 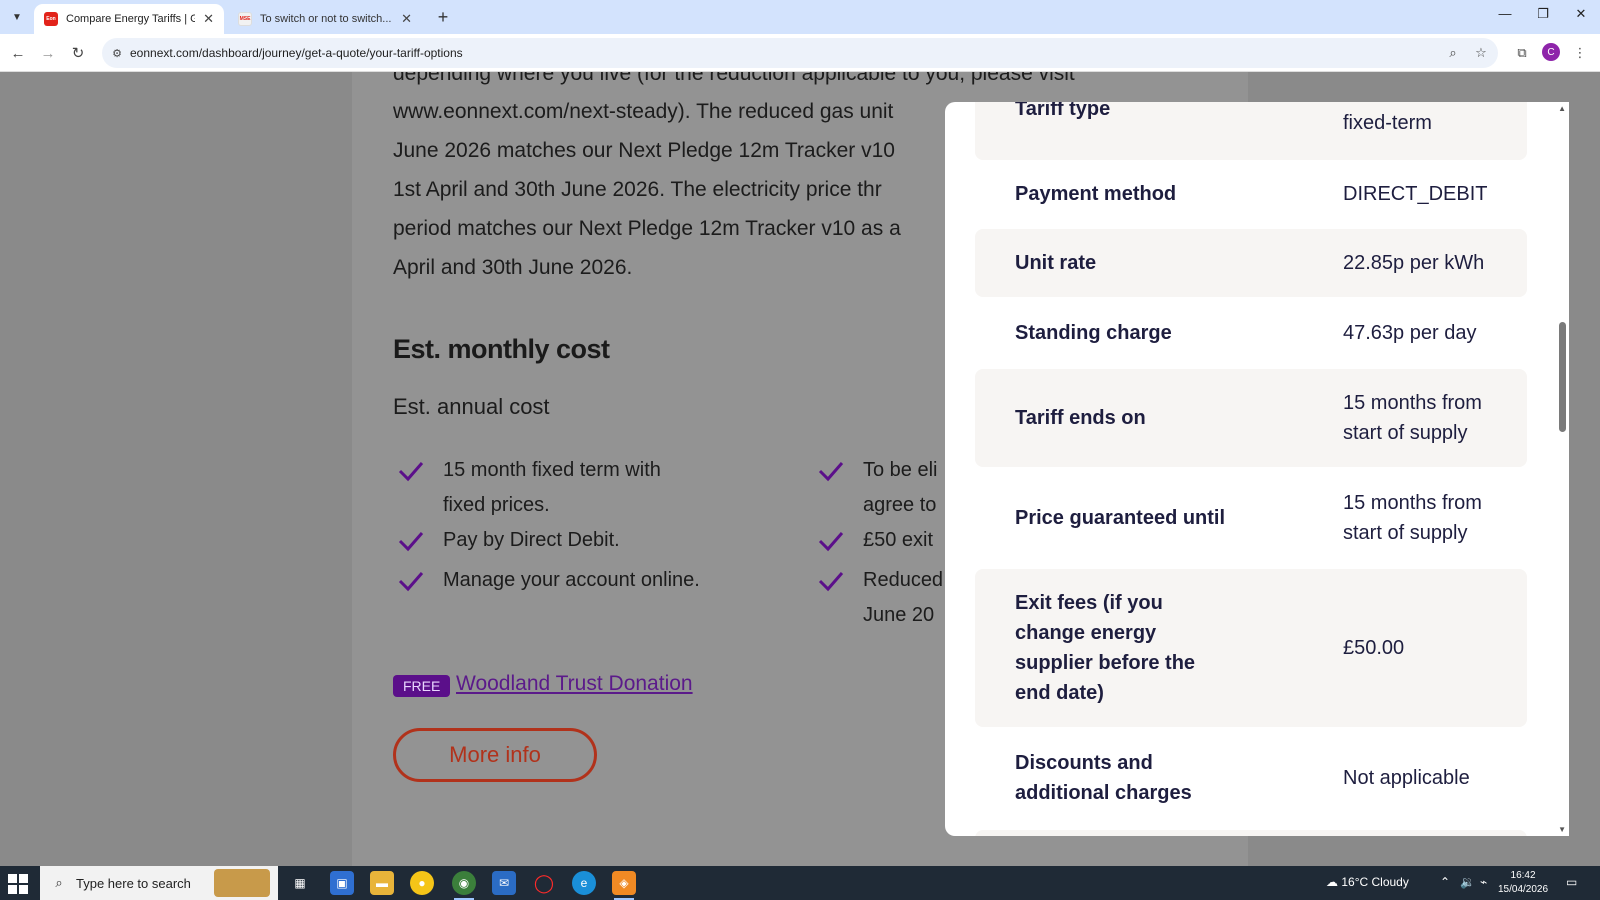 What do you see at coordinates (1562, 108) in the screenshot?
I see `scroll-up-arrow-icon: ▲` at bounding box center [1562, 108].